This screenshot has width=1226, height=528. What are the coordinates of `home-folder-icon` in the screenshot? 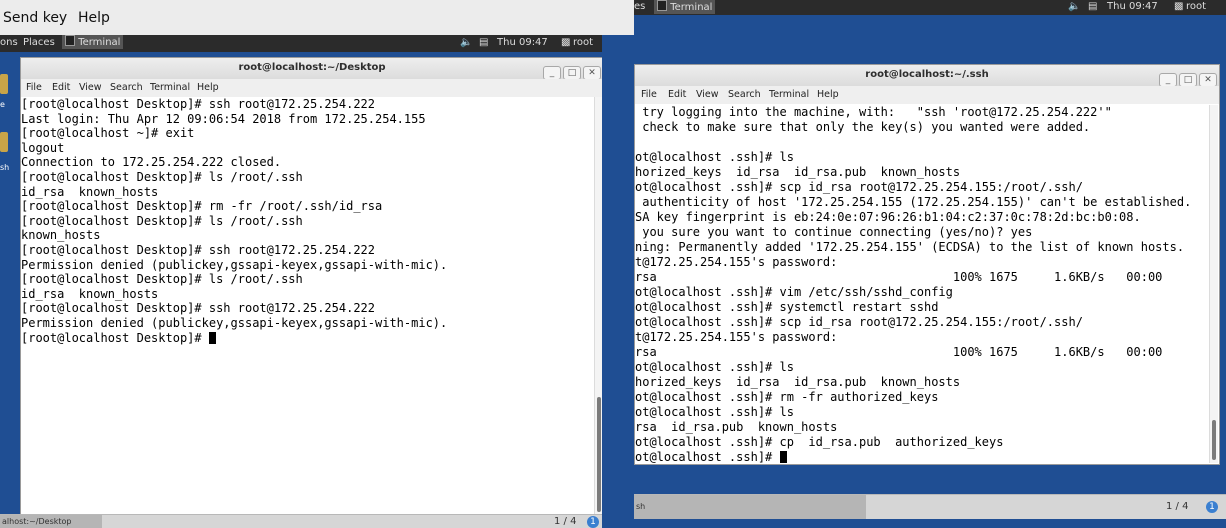 It's located at (4, 84).